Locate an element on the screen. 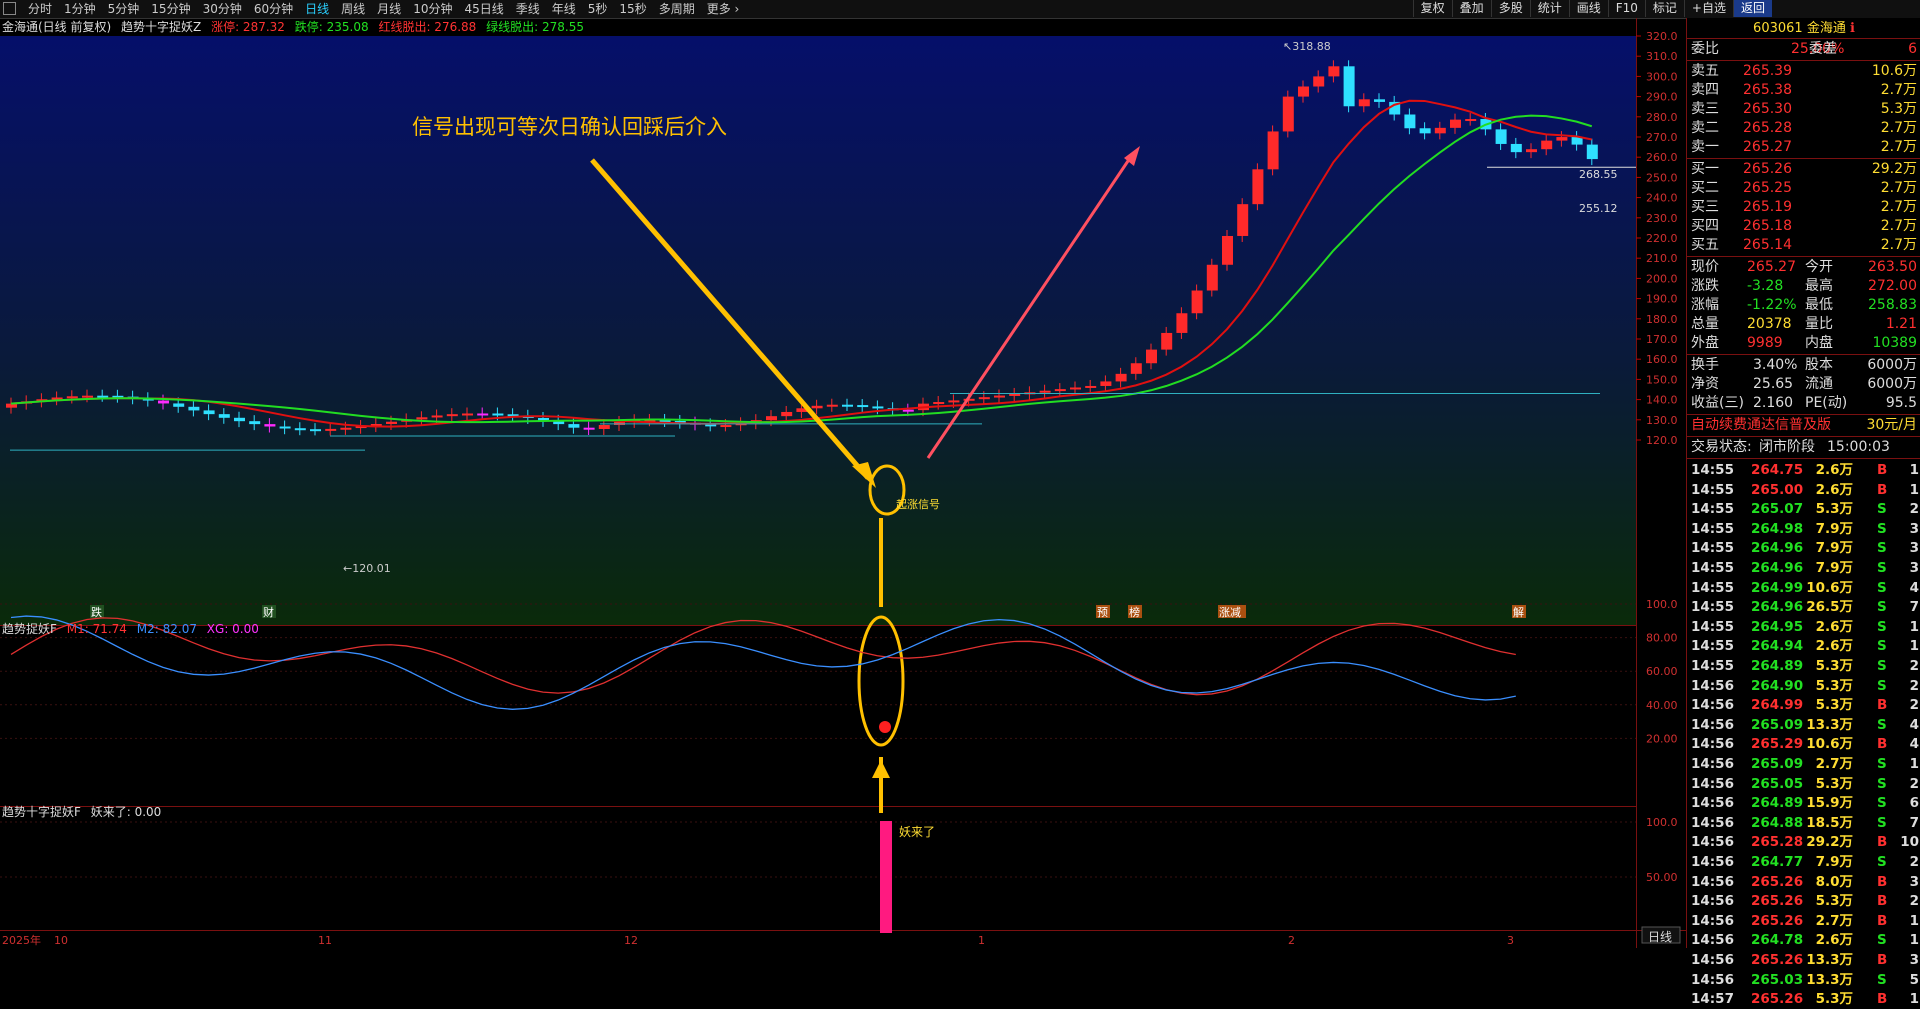 The height and width of the screenshot is (1009, 1920). toolbar-button-6: 标记 is located at coordinates (1664, 8).